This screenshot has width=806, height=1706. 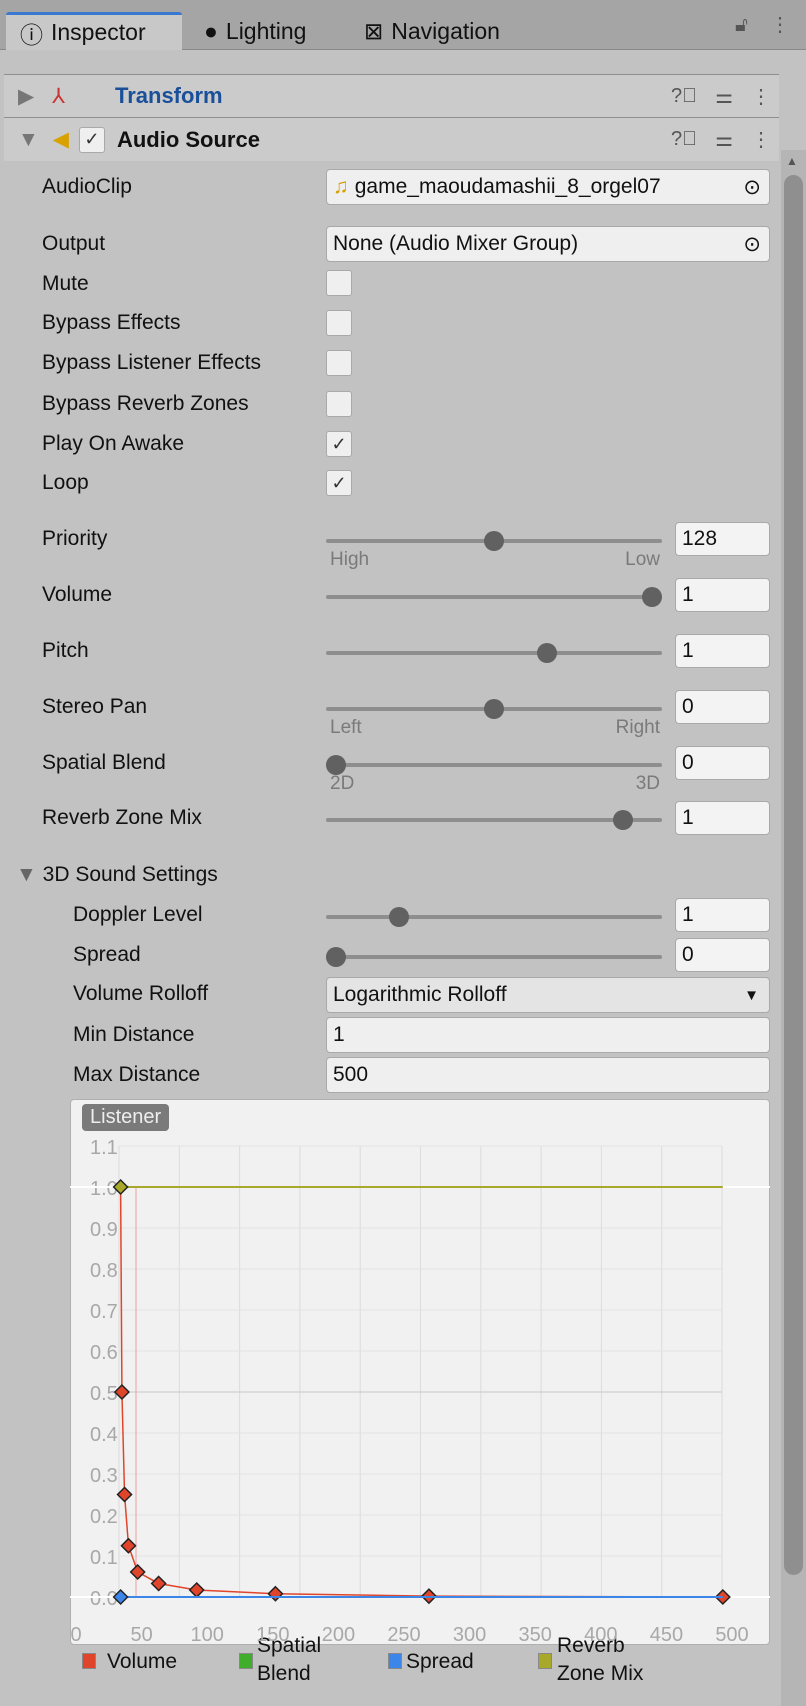 I want to click on listener-badge: Listener, so click(x=126, y=1117).